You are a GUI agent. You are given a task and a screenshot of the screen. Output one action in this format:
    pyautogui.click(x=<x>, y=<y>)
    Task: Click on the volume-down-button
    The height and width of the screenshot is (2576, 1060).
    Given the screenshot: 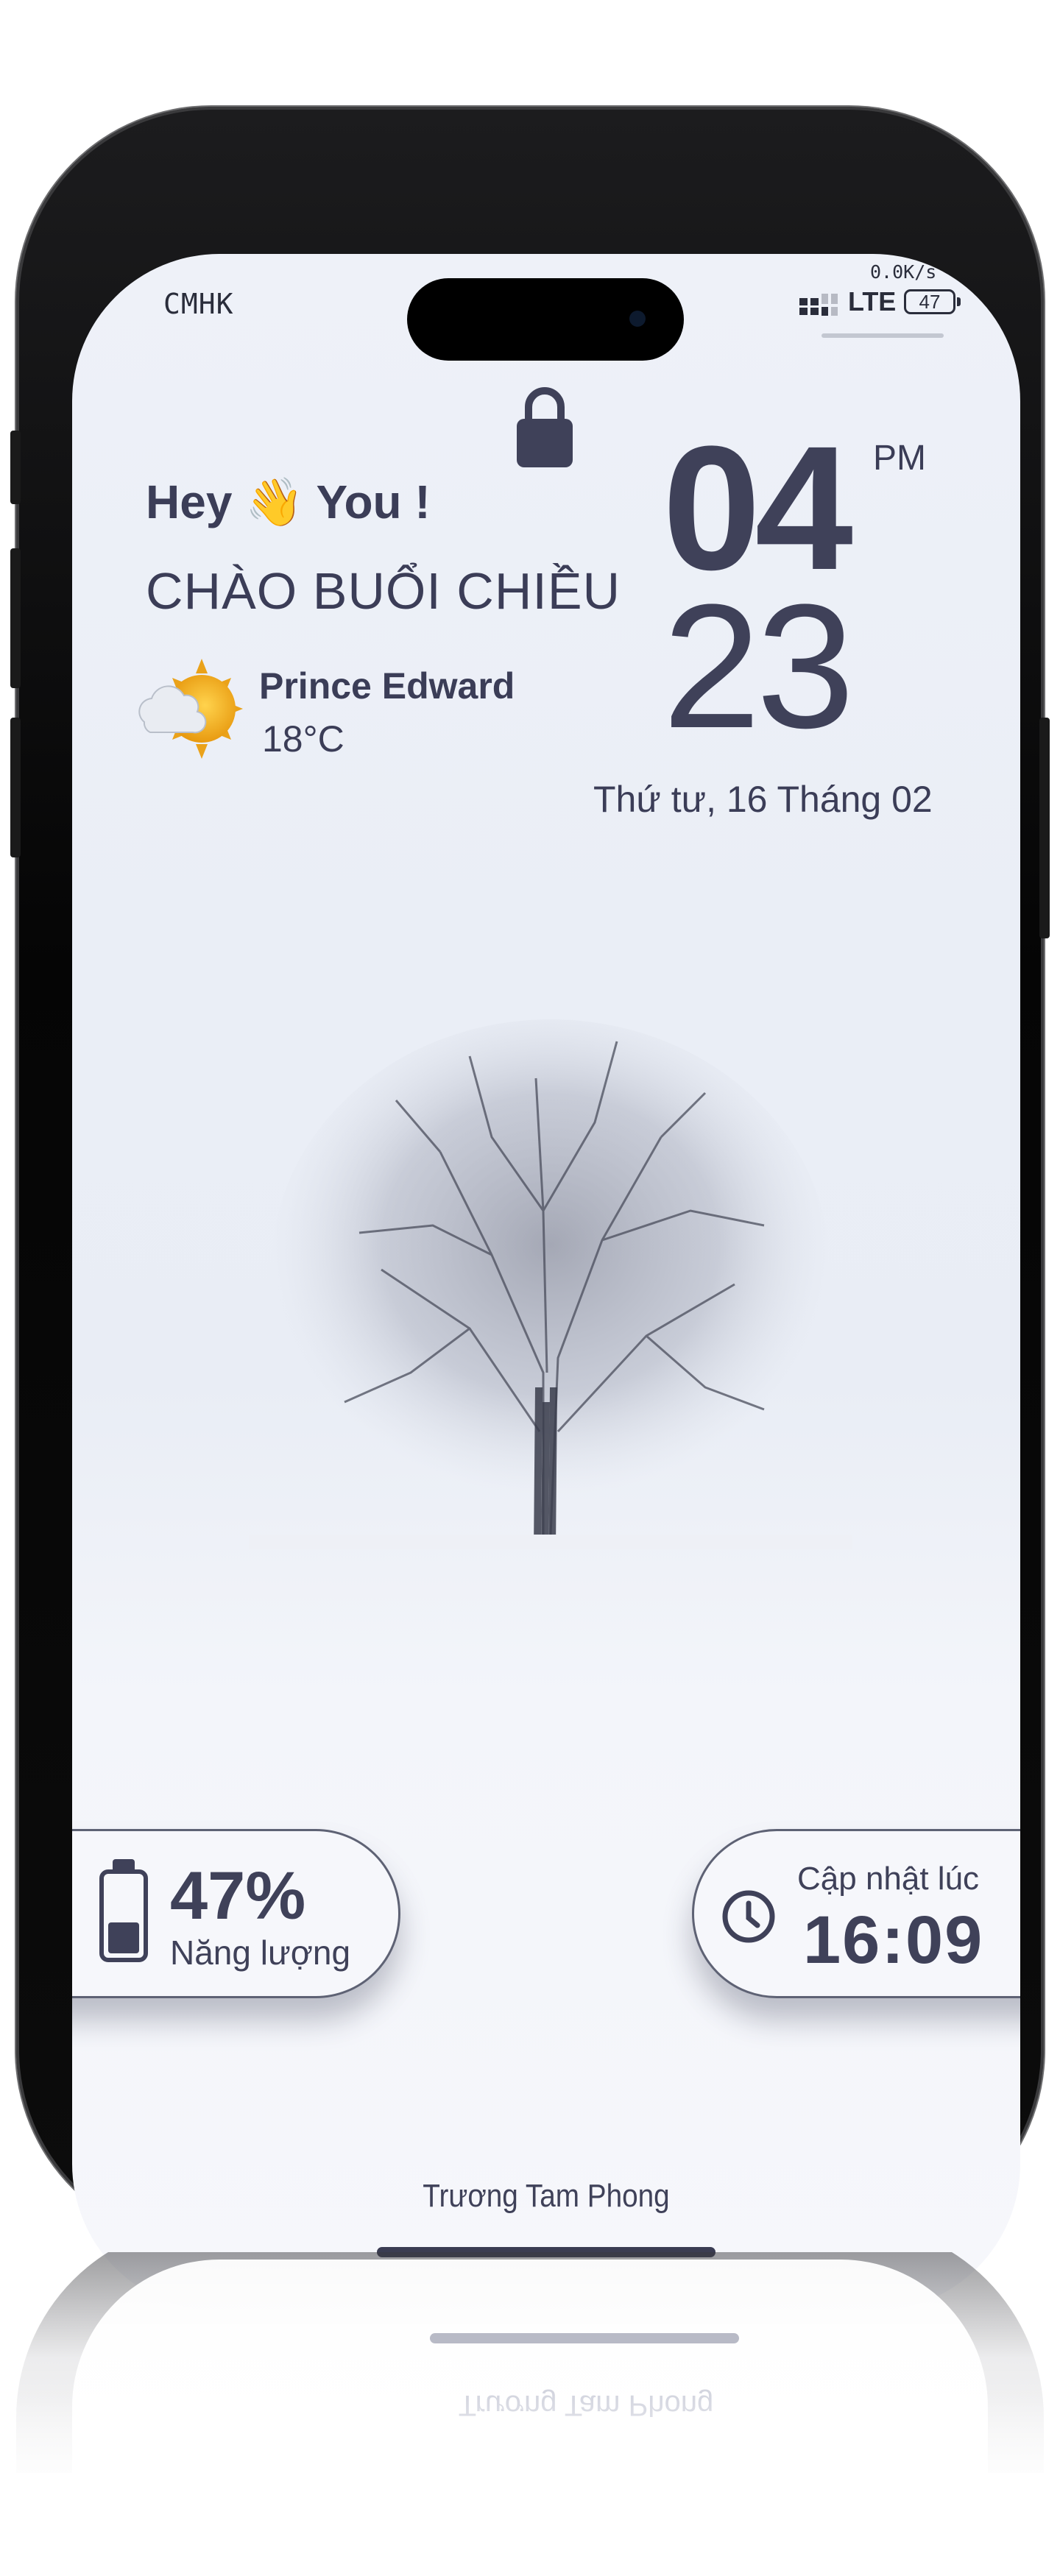 What is the action you would take?
    pyautogui.click(x=15, y=787)
    